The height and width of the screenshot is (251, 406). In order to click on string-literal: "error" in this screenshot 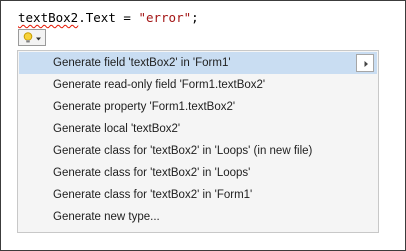, I will do `click(165, 17)`.